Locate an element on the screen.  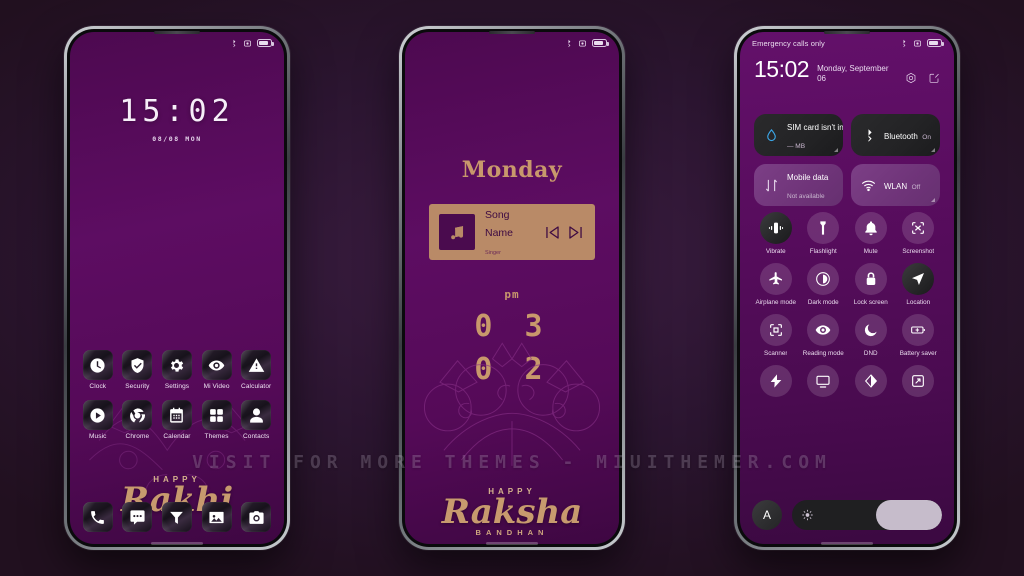
qs-tile-cast is located at coordinates (824, 383).